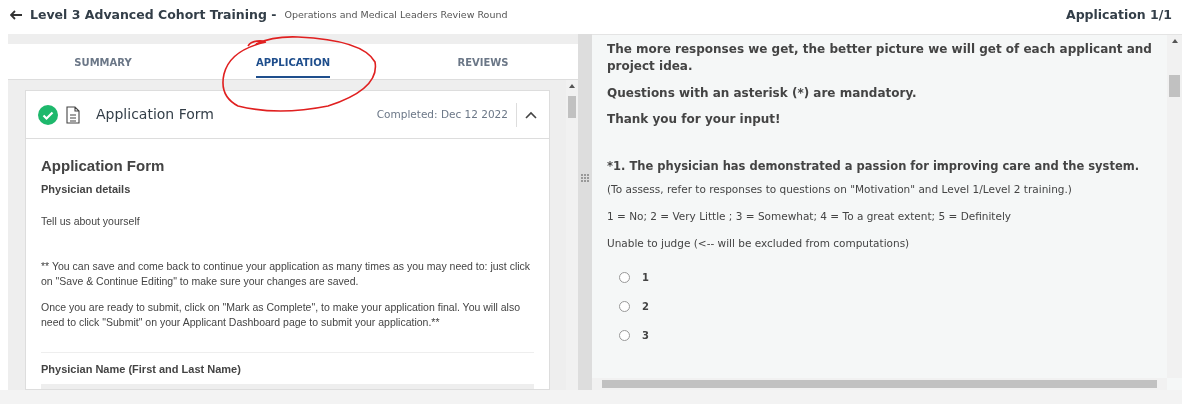 The height and width of the screenshot is (404, 1182). I want to click on option-label: 1, so click(645, 277).